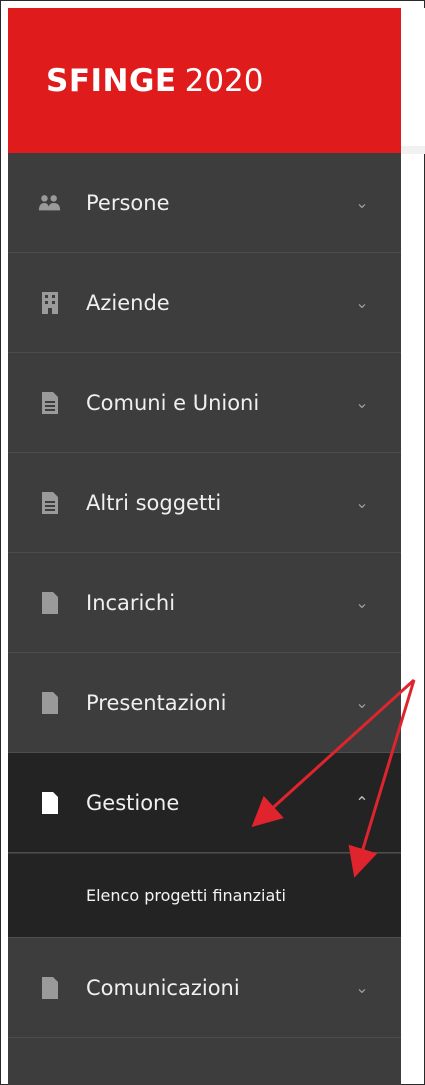 The height and width of the screenshot is (1085, 425). I want to click on sidebar-item-label: Comuni e Unioni, so click(173, 402).